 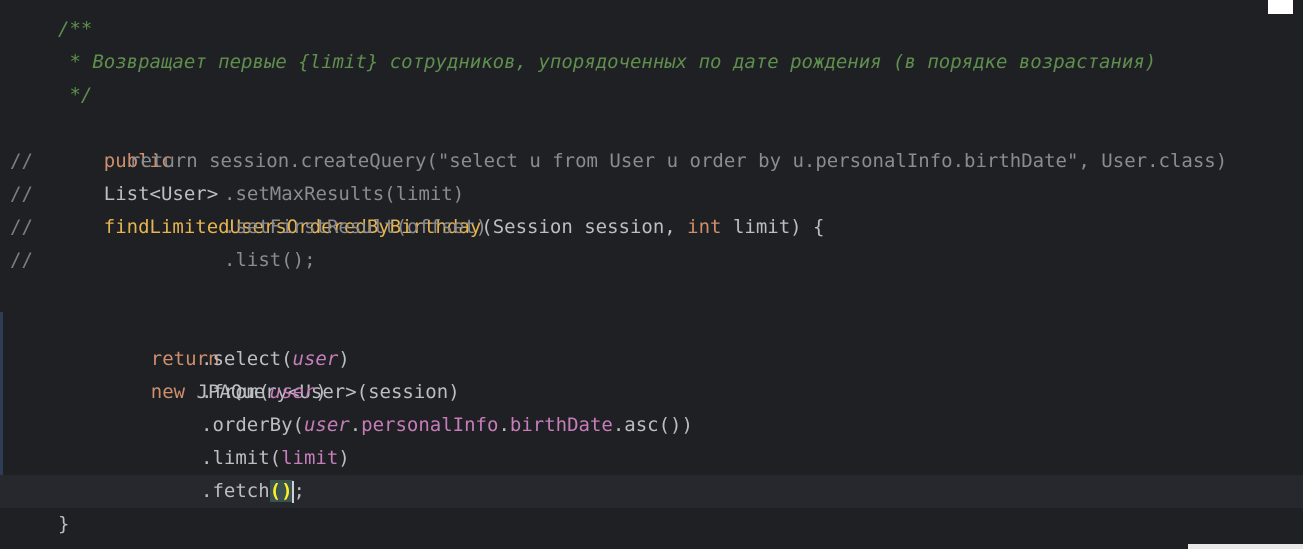 I want to click on limit-param: limit, so click(x=310, y=458).